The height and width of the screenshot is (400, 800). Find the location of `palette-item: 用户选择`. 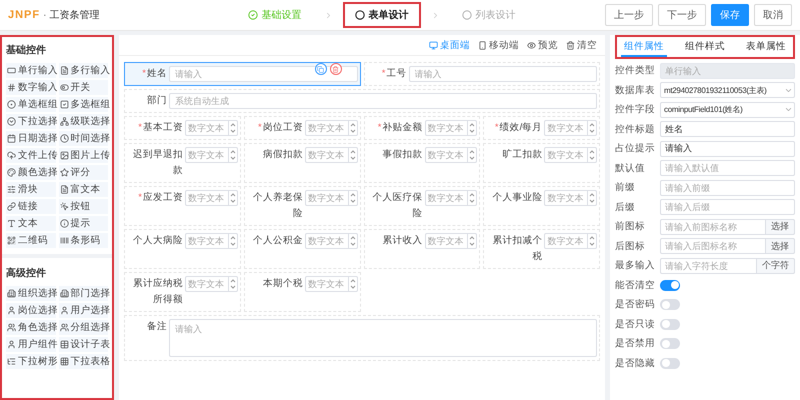

palette-item: 用户选择 is located at coordinates (83, 310).